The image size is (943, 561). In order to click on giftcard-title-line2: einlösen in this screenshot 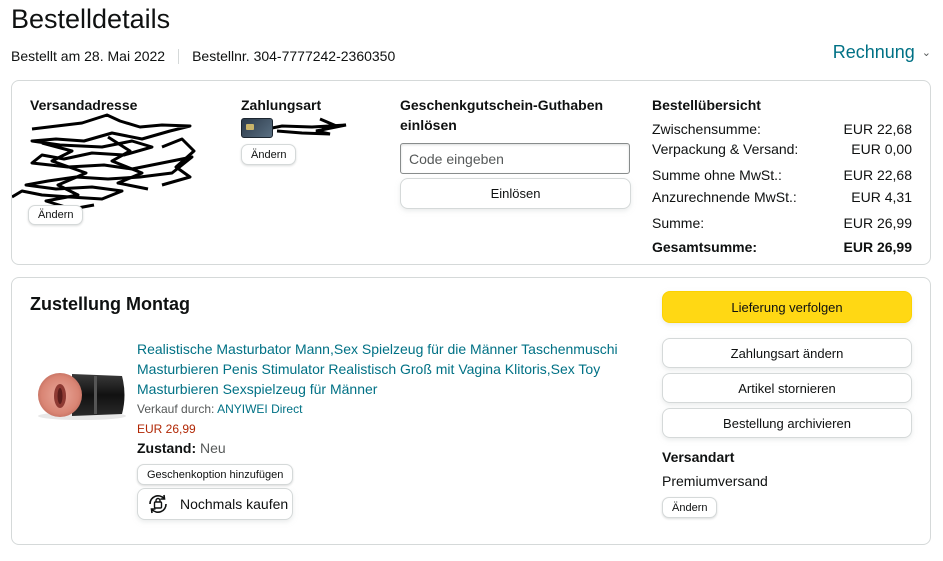, I will do `click(428, 125)`.